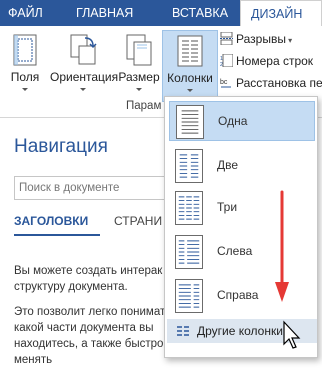  What do you see at coordinates (189, 252) in the screenshot?
I see `left-column-icon` at bounding box center [189, 252].